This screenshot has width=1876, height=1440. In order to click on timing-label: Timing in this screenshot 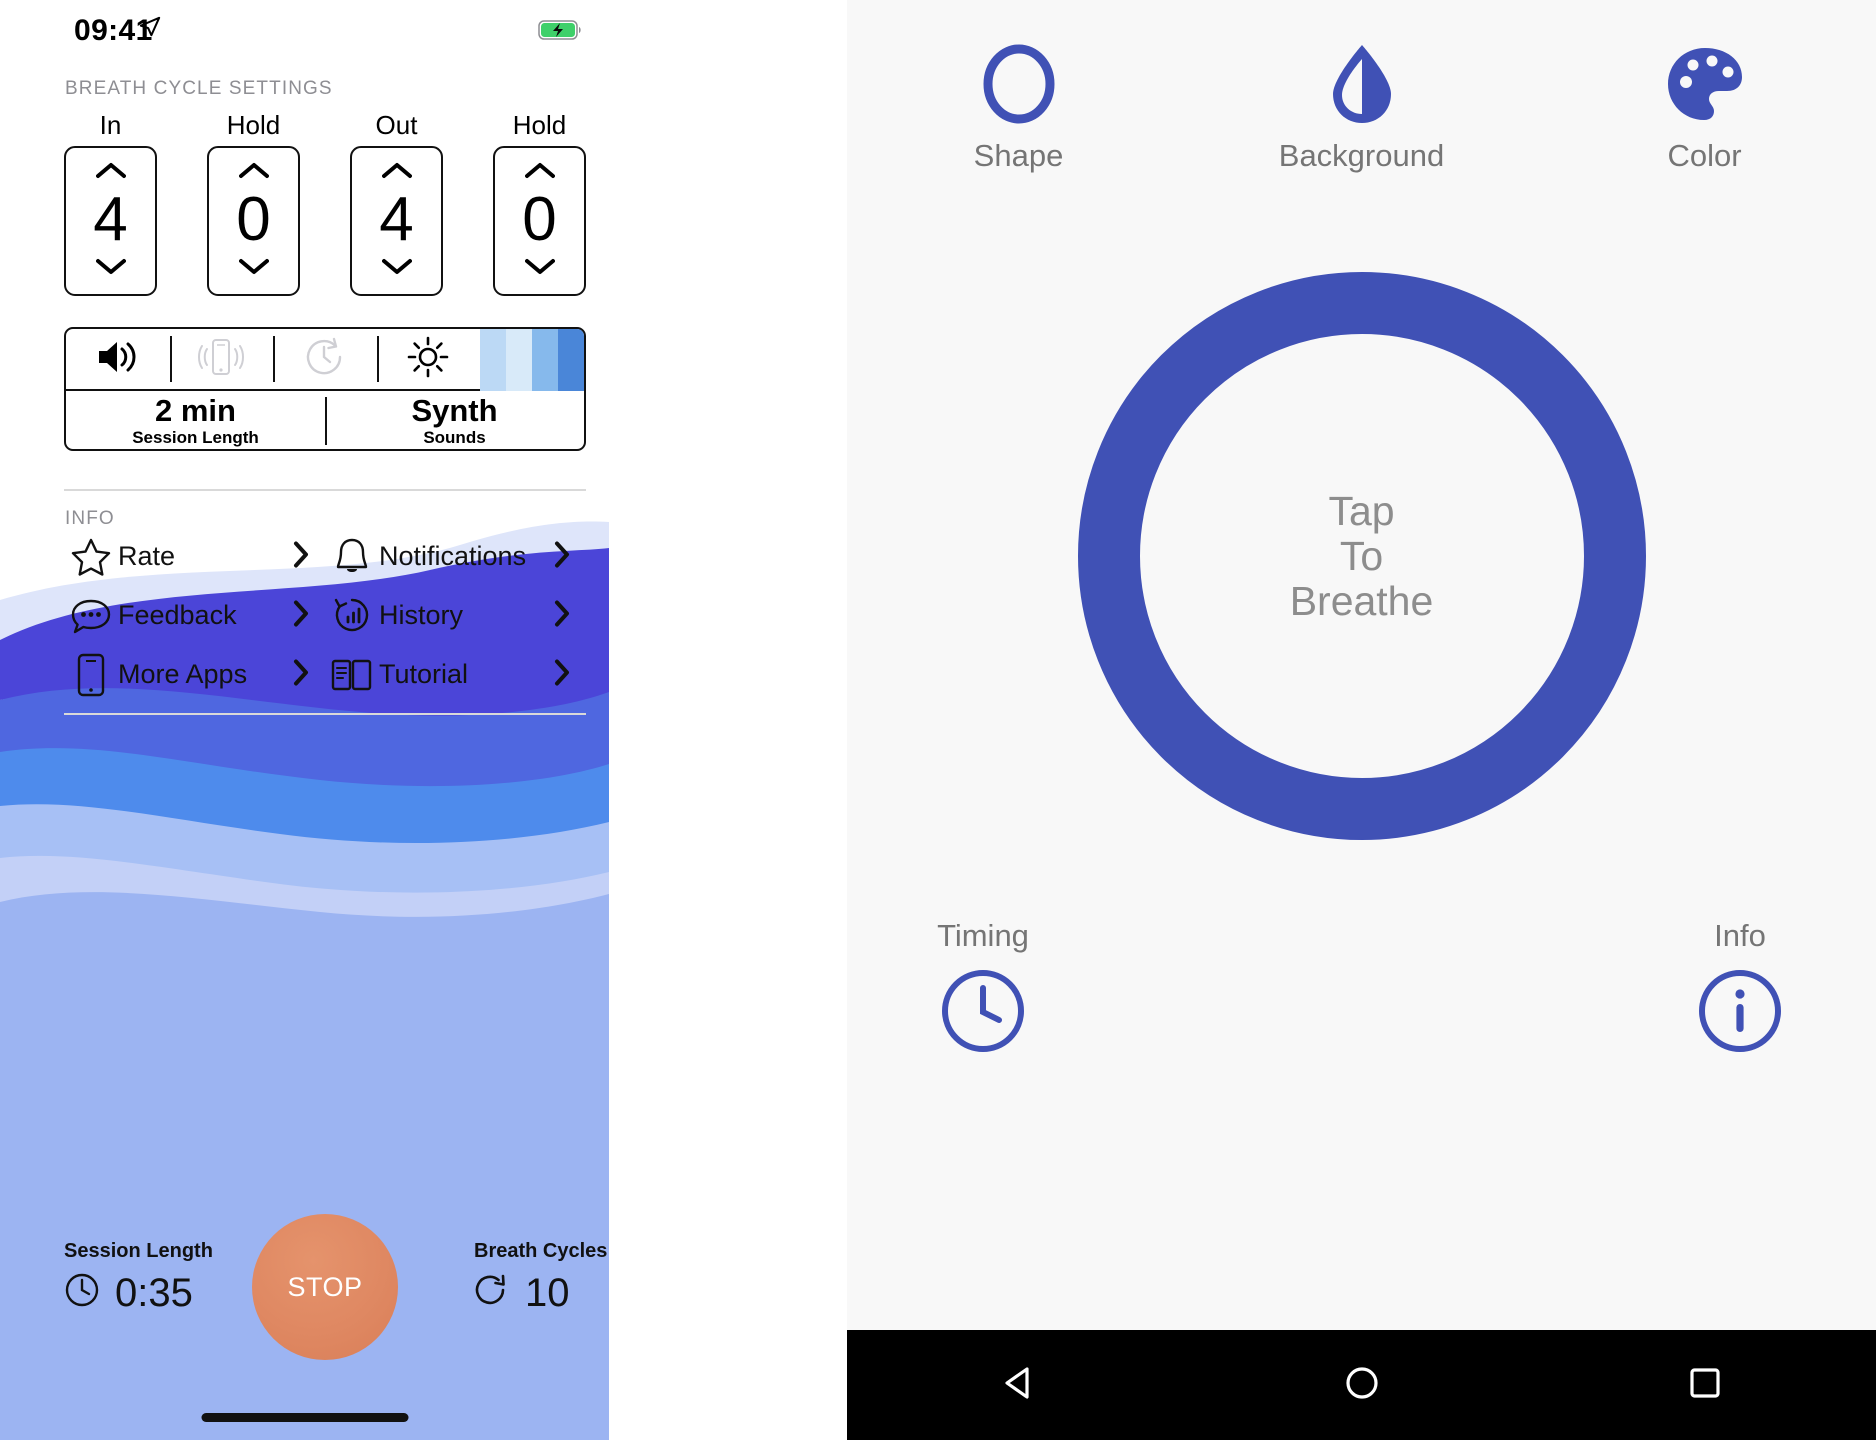, I will do `click(983, 935)`.